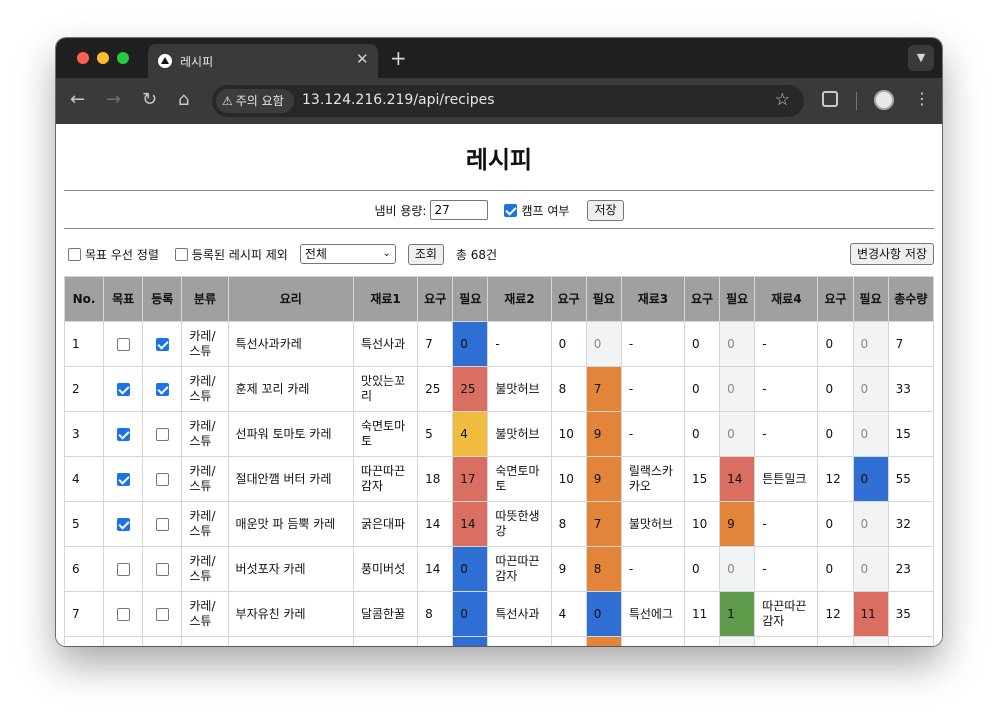 This screenshot has width=998, height=720. What do you see at coordinates (183, 100) in the screenshot?
I see `home-icon: ⌂` at bounding box center [183, 100].